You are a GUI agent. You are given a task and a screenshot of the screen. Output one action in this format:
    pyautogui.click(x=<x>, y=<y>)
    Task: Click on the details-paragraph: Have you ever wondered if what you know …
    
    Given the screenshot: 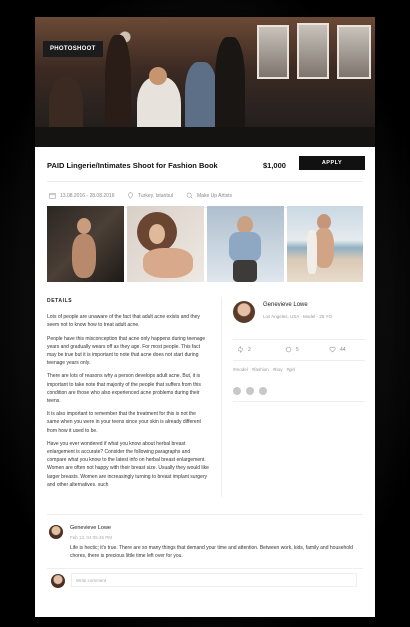 What is the action you would take?
    pyautogui.click(x=128, y=464)
    